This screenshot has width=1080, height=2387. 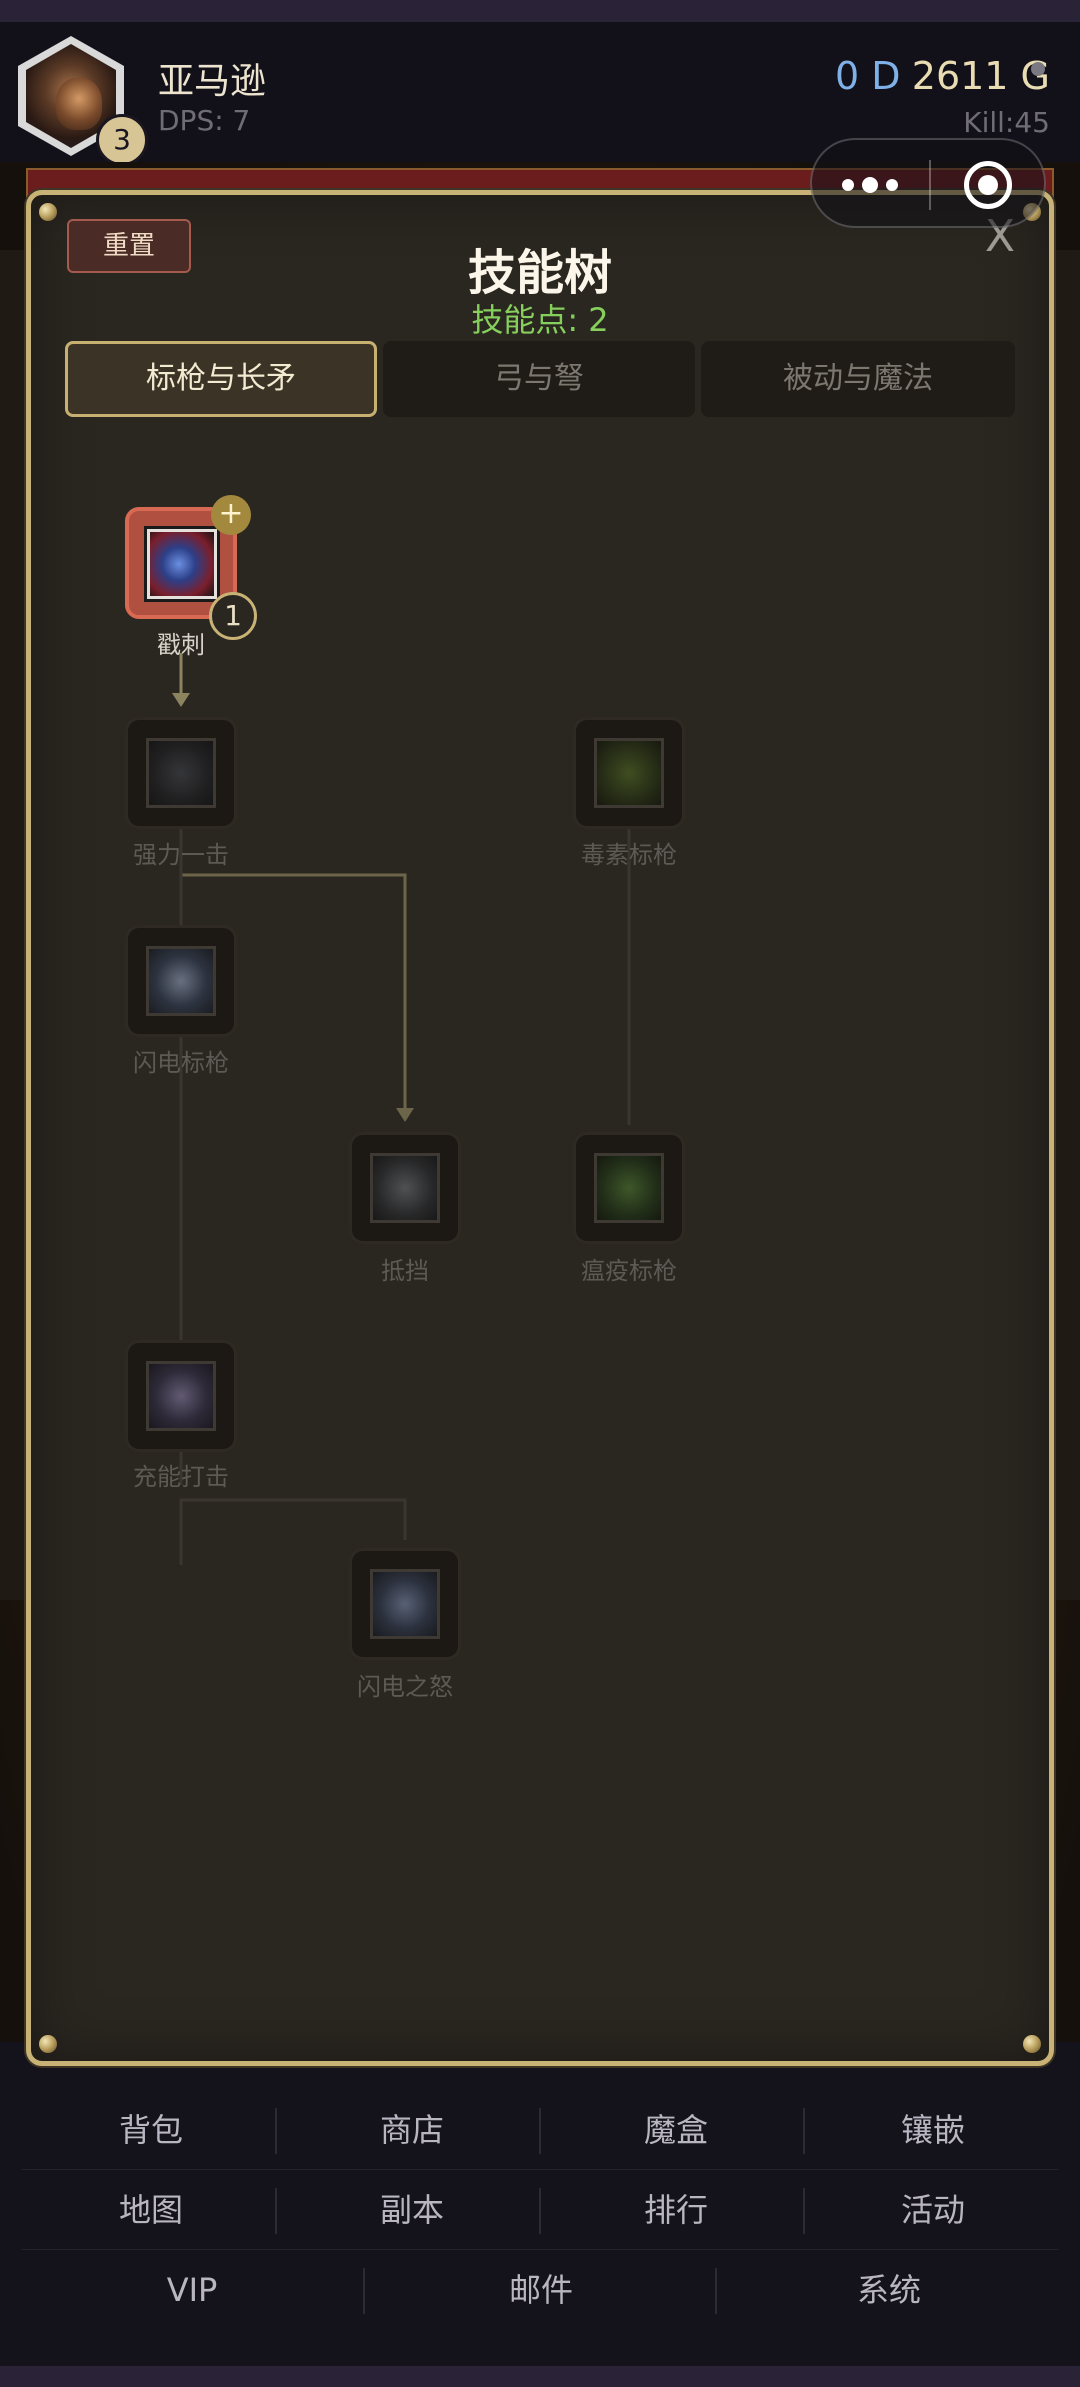 I want to click on stab-icon, so click(x=182, y=564).